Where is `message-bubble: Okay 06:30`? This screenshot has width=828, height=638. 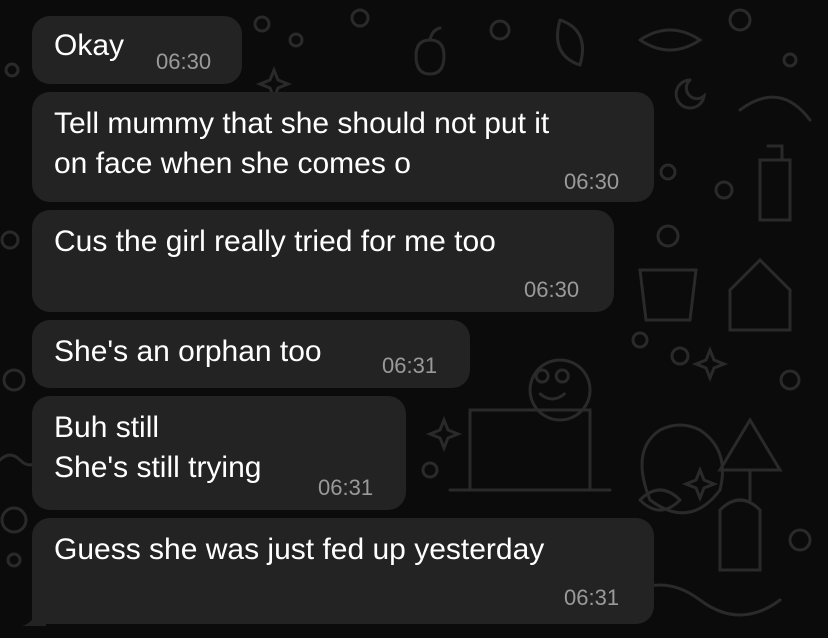 message-bubble: Okay 06:30 is located at coordinates (137, 50).